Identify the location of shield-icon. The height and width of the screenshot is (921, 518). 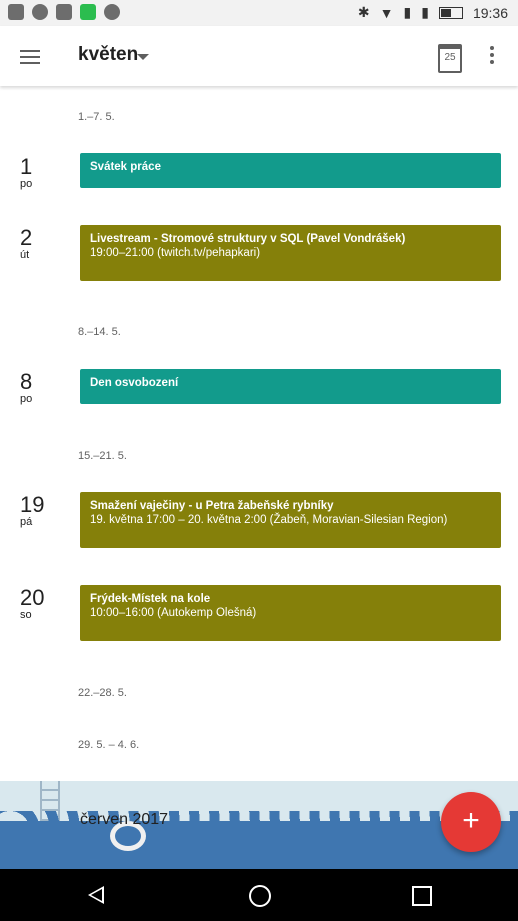
(112, 12).